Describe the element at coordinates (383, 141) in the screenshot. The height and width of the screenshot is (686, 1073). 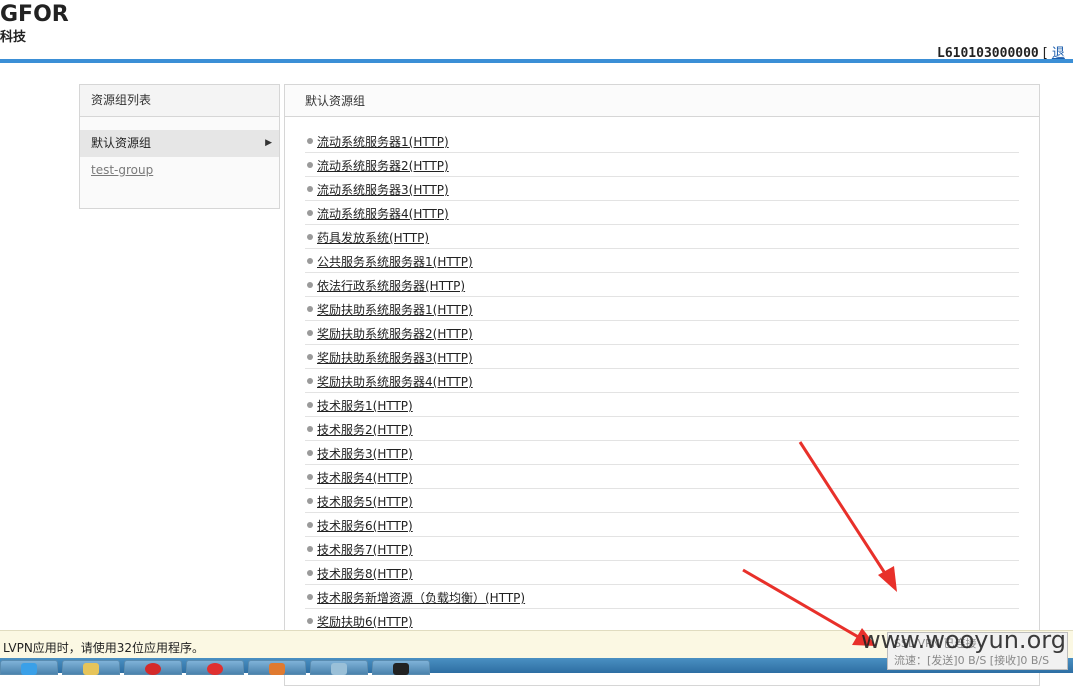
I see `resource-link: 流动系统服务器1(HTTP)` at that location.